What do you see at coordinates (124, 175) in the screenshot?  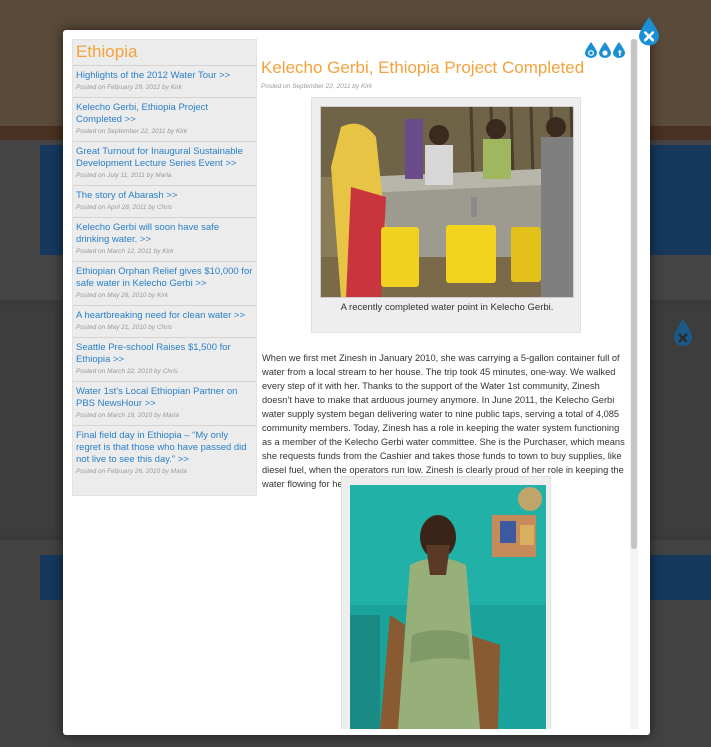 I see `sidebar-item-meta: Posted on July 11, 2011 by Marla` at bounding box center [124, 175].